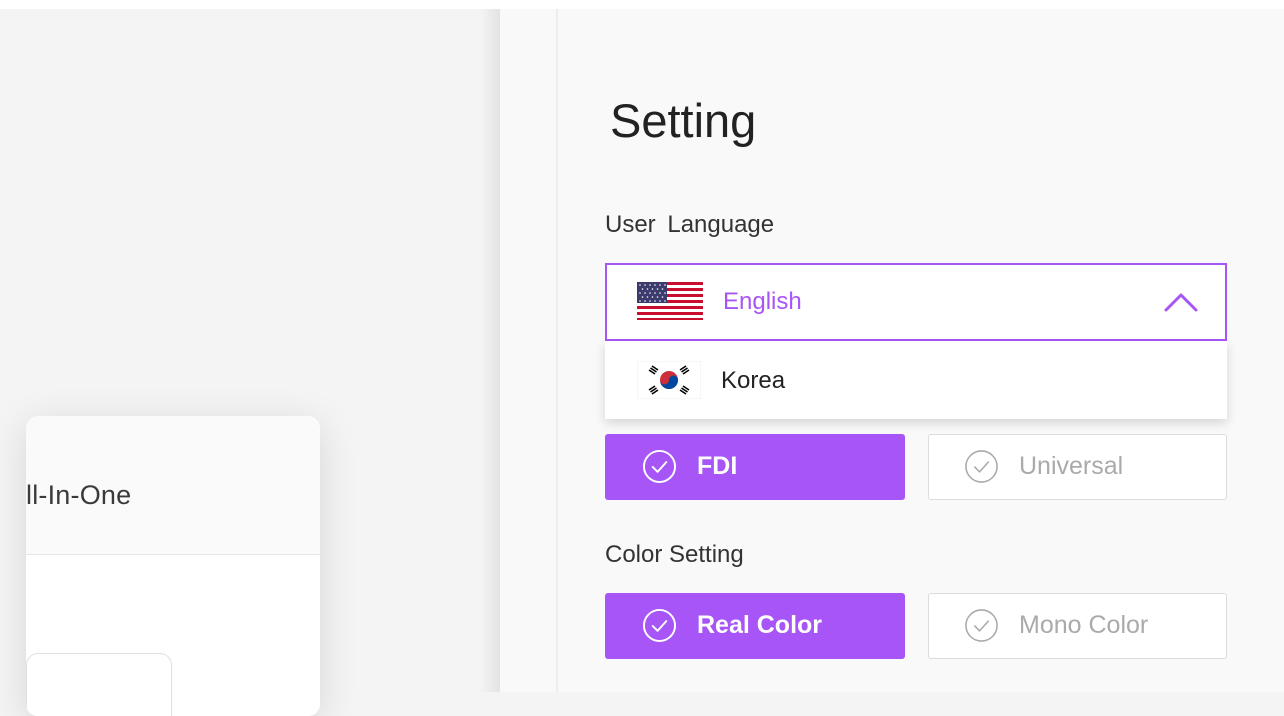  I want to click on universal-option-button: Universal, so click(1077, 467).